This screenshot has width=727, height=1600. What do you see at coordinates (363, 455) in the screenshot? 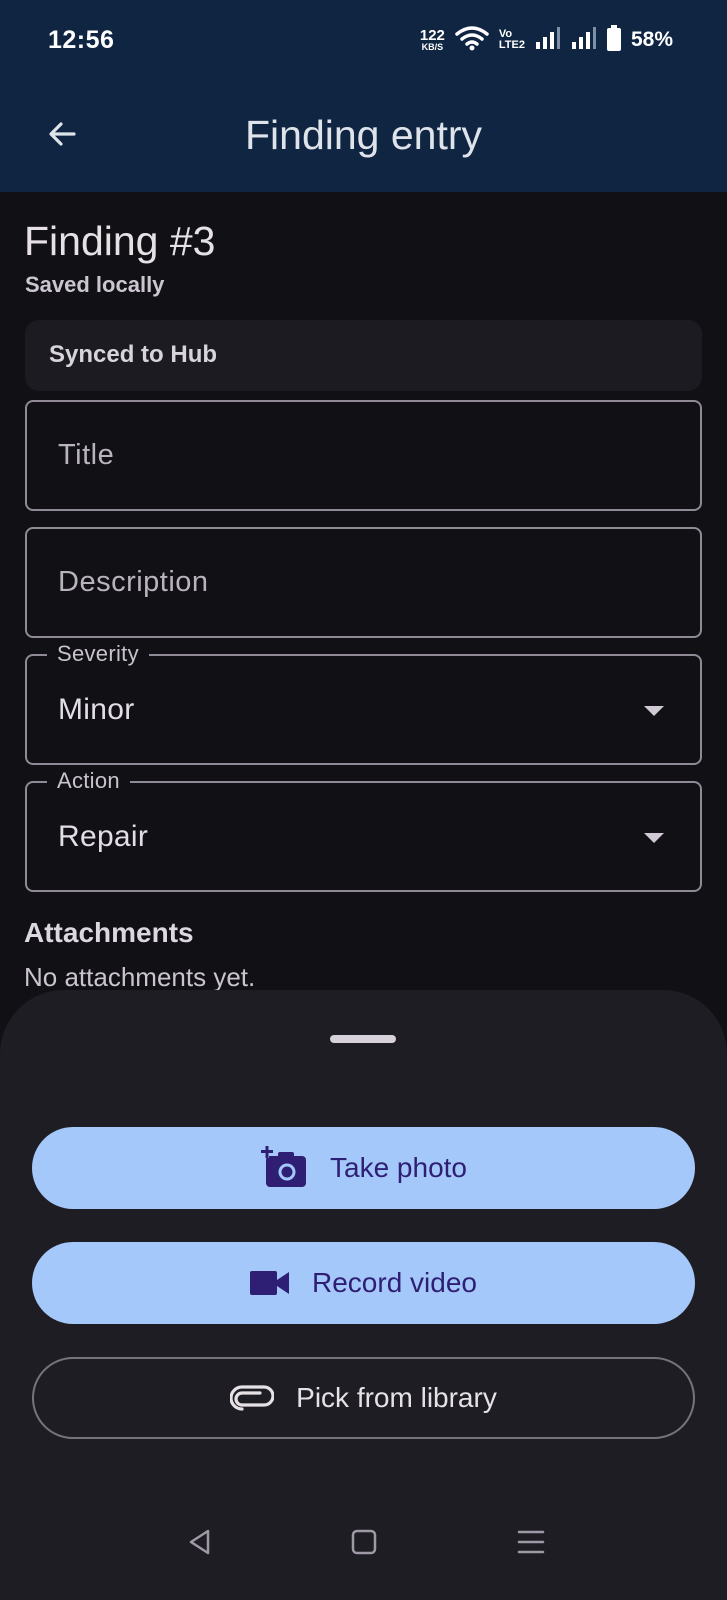
I see `title-field: Title` at bounding box center [363, 455].